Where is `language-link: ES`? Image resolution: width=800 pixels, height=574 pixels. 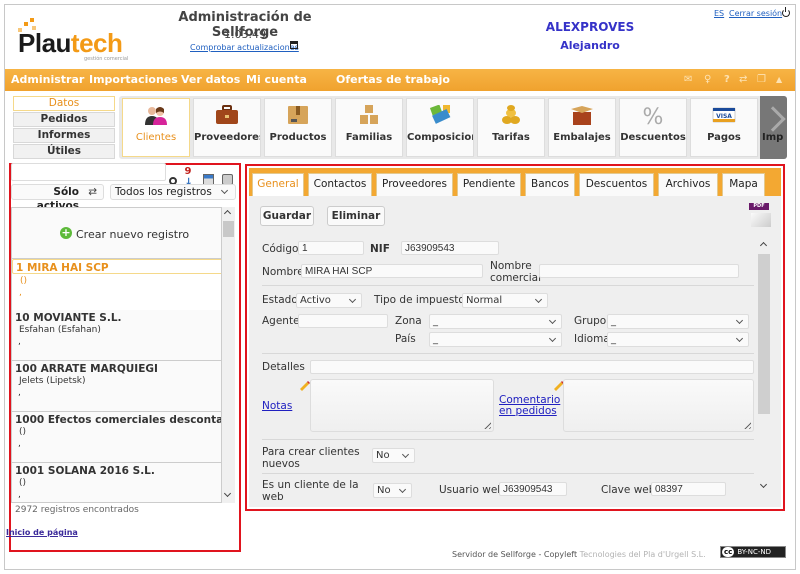
language-link: ES is located at coordinates (719, 13).